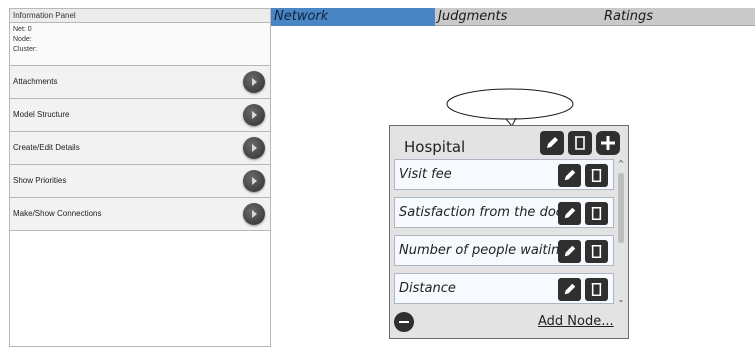  What do you see at coordinates (140, 16) in the screenshot?
I see `information-panel-title: Information Panel` at bounding box center [140, 16].